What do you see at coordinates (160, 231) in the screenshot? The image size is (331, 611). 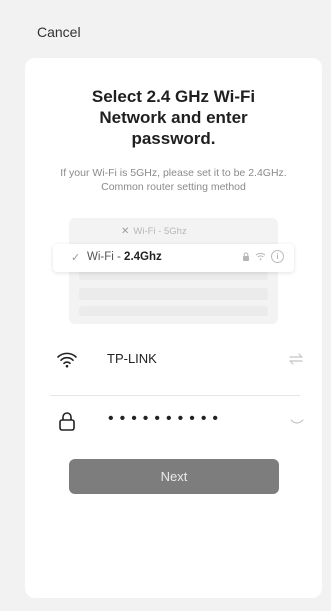 I see `illustration-5ghz-label: Wi-Fi - 5Ghz` at bounding box center [160, 231].